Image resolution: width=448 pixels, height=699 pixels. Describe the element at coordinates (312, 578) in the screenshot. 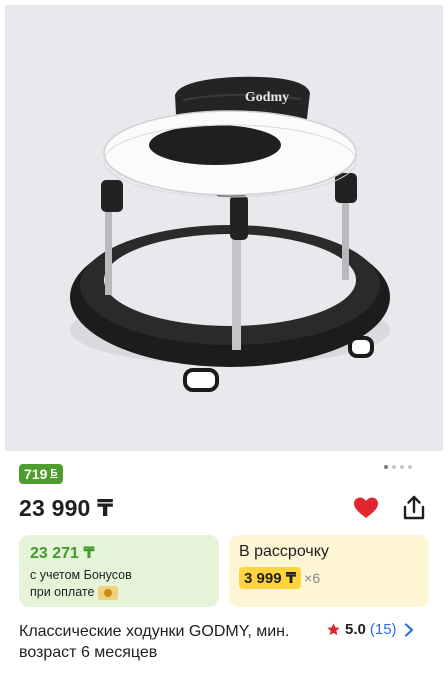

I see `installment-multiplier: ×6` at that location.